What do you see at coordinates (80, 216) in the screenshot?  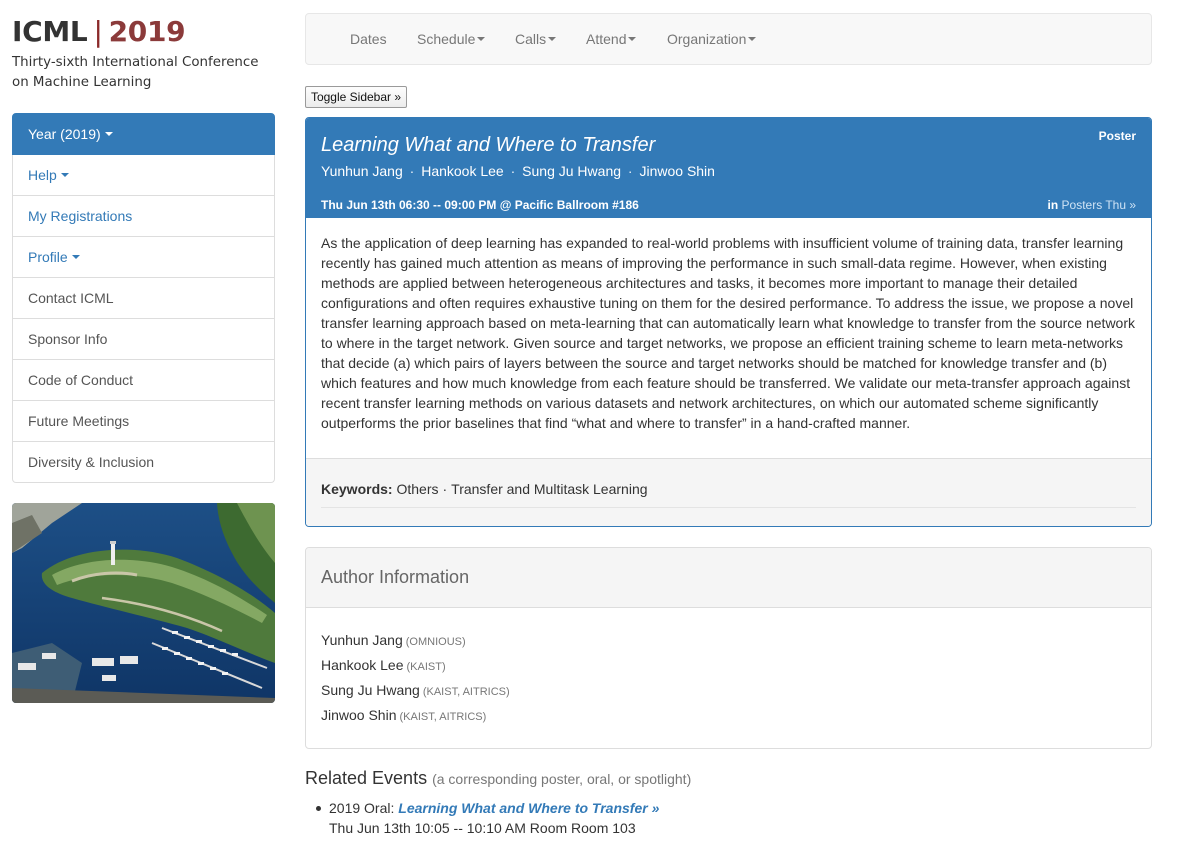 I see `sidebar-item-label: My Registrations` at bounding box center [80, 216].